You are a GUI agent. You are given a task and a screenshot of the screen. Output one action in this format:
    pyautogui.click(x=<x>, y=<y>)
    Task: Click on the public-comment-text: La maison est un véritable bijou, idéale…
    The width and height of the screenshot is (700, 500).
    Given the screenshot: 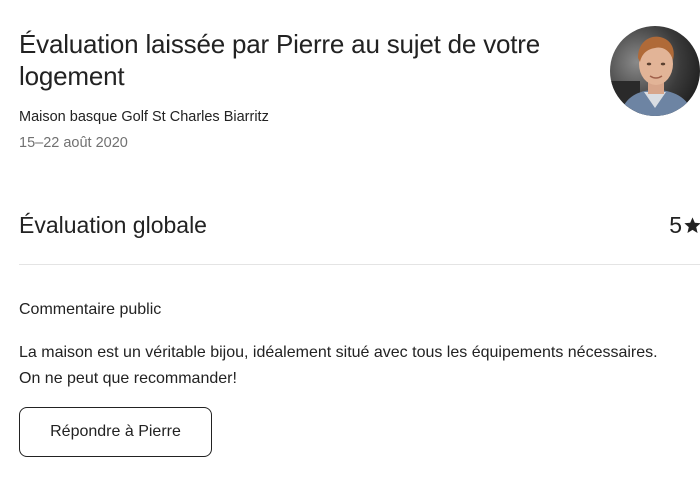 What is the action you would take?
    pyautogui.click(x=338, y=365)
    